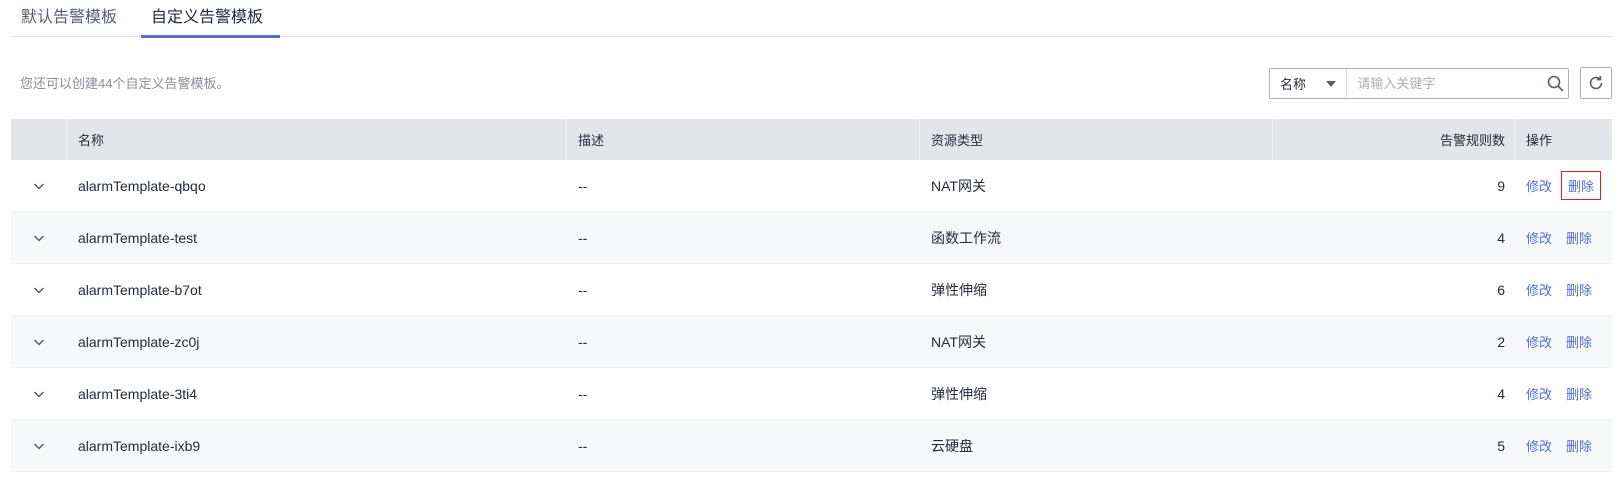  I want to click on table-row: alarmTemplate-b7ot -- 弹性伸缩 6 修改 删除, so click(811, 290).